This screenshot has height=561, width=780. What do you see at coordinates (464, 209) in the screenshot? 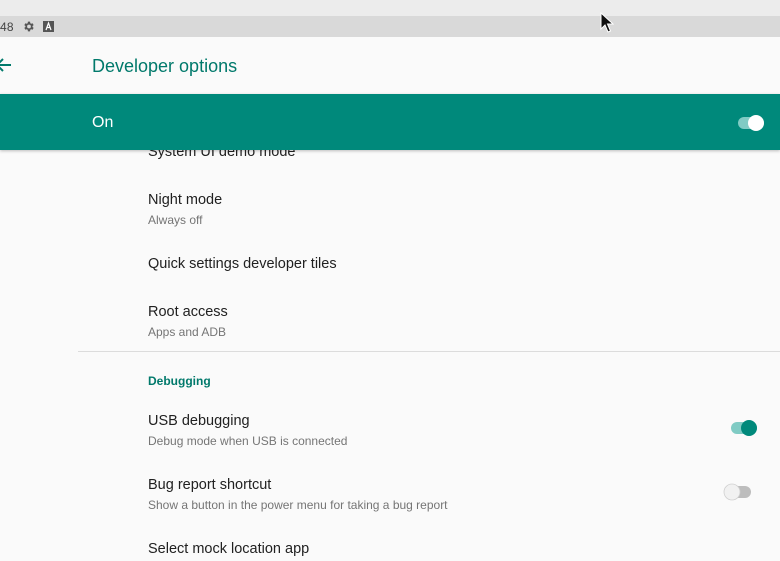
I see `list-item-night-mode: Night mode Always off` at bounding box center [464, 209].